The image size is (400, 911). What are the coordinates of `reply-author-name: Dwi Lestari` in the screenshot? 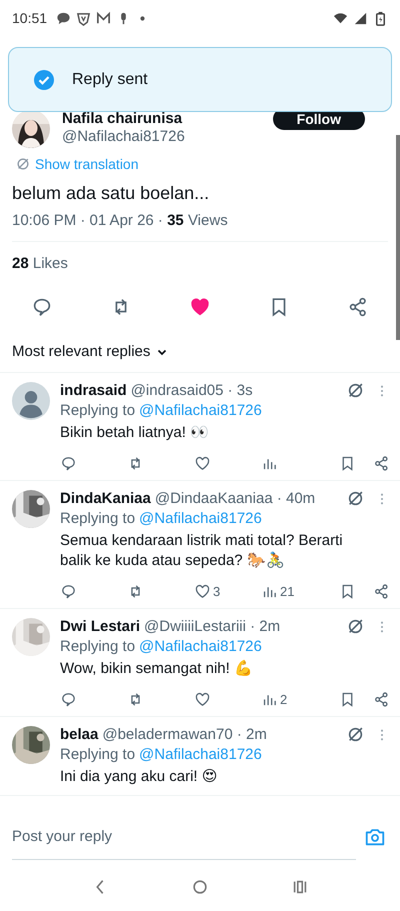 It's located at (100, 626).